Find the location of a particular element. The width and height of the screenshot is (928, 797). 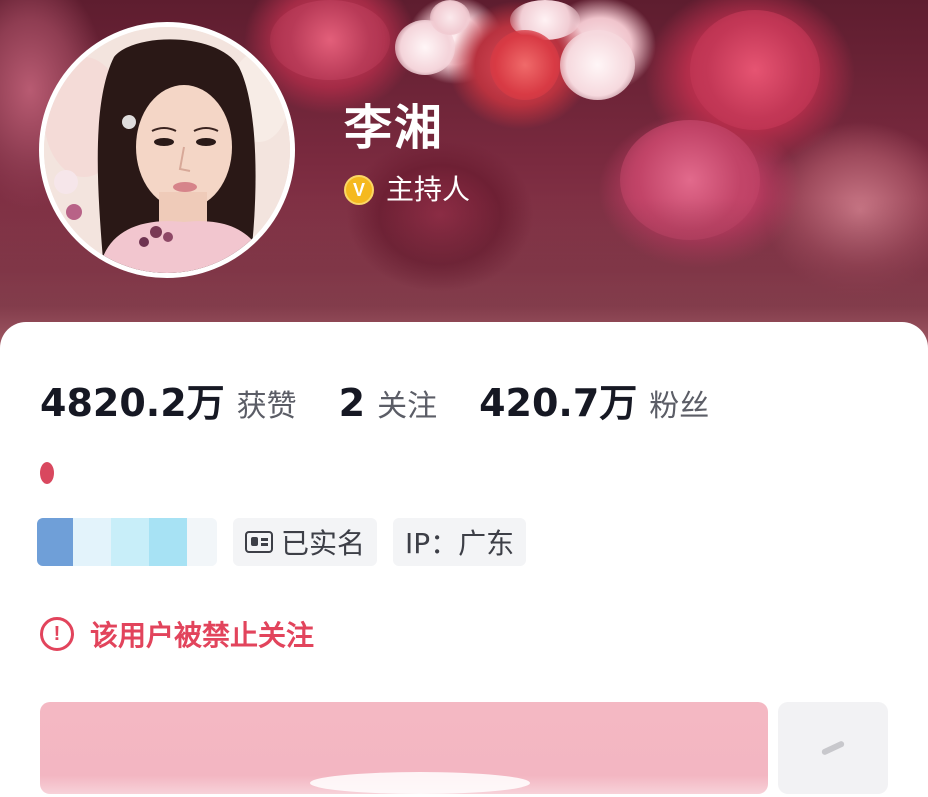

mosaic-tag is located at coordinates (127, 542).